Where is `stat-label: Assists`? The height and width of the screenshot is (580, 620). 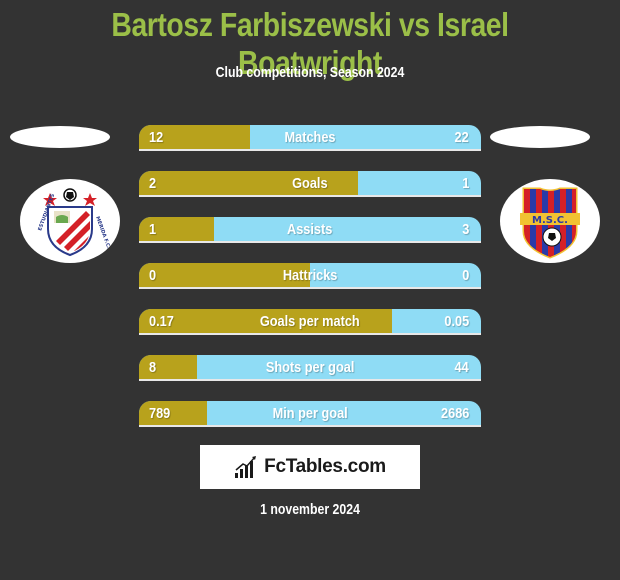
stat-label: Assists is located at coordinates (310, 229).